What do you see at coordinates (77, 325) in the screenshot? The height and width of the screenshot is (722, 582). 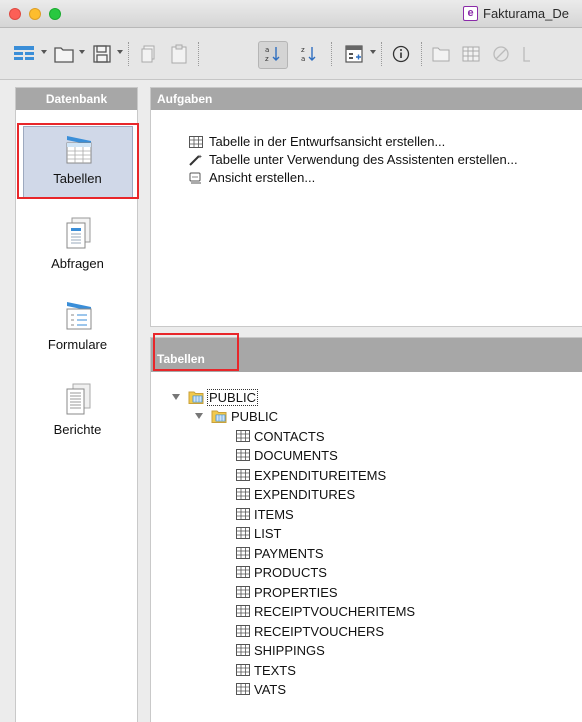 I see `sidebar-item-formulare: Formulare` at bounding box center [77, 325].